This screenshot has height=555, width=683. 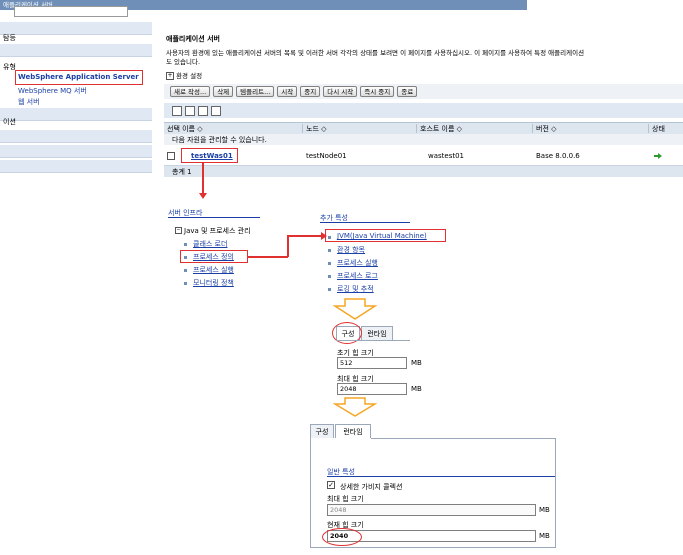 I want to click on nav-search-box, so click(x=71, y=11).